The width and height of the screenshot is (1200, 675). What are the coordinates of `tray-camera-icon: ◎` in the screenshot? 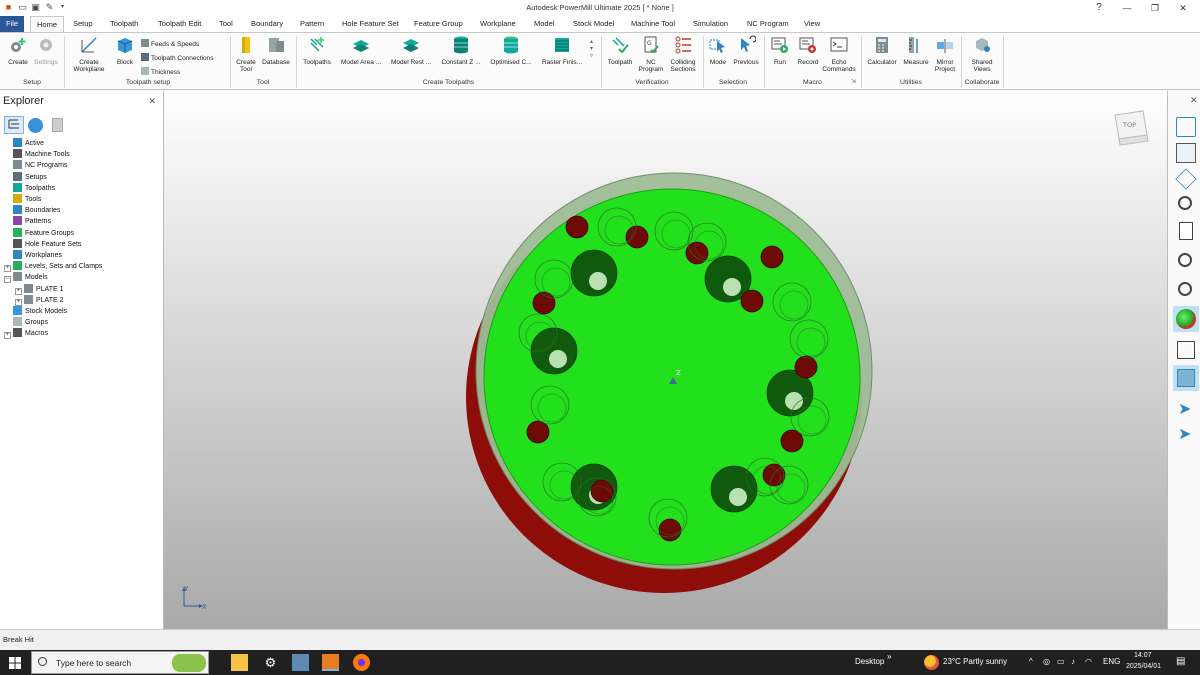 It's located at (1046, 661).